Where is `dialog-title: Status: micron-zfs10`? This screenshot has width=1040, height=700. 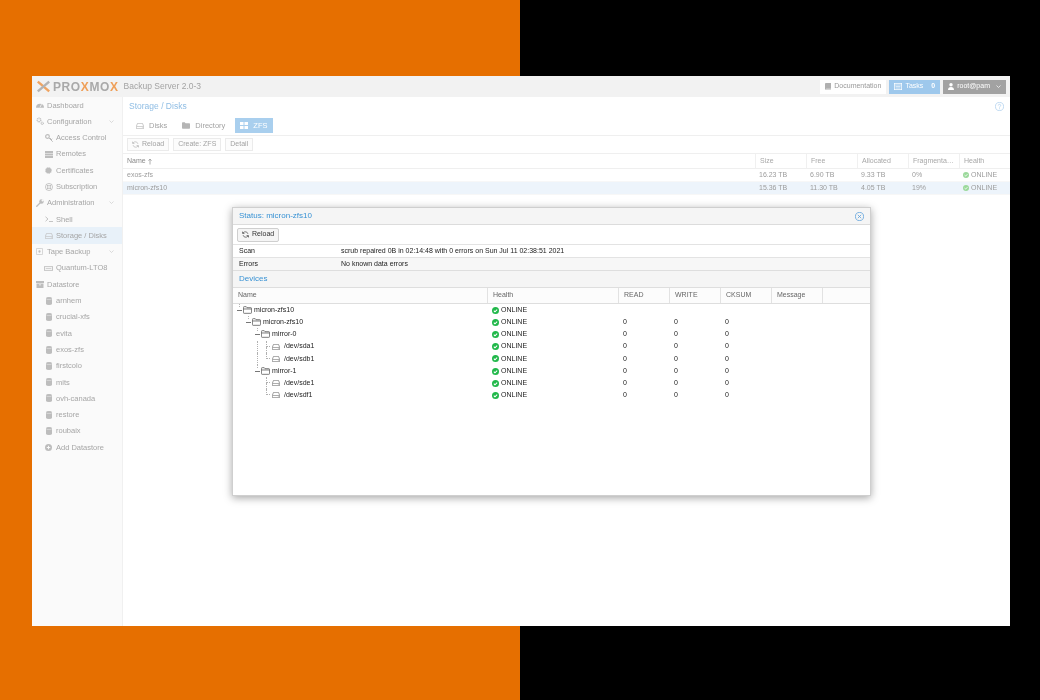 dialog-title: Status: micron-zfs10 is located at coordinates (275, 216).